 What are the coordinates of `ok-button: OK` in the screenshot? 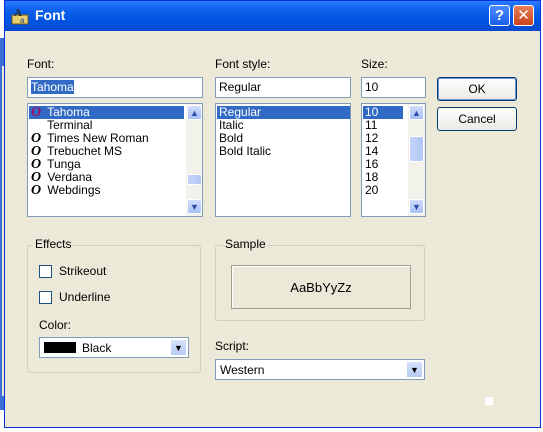 It's located at (477, 89).